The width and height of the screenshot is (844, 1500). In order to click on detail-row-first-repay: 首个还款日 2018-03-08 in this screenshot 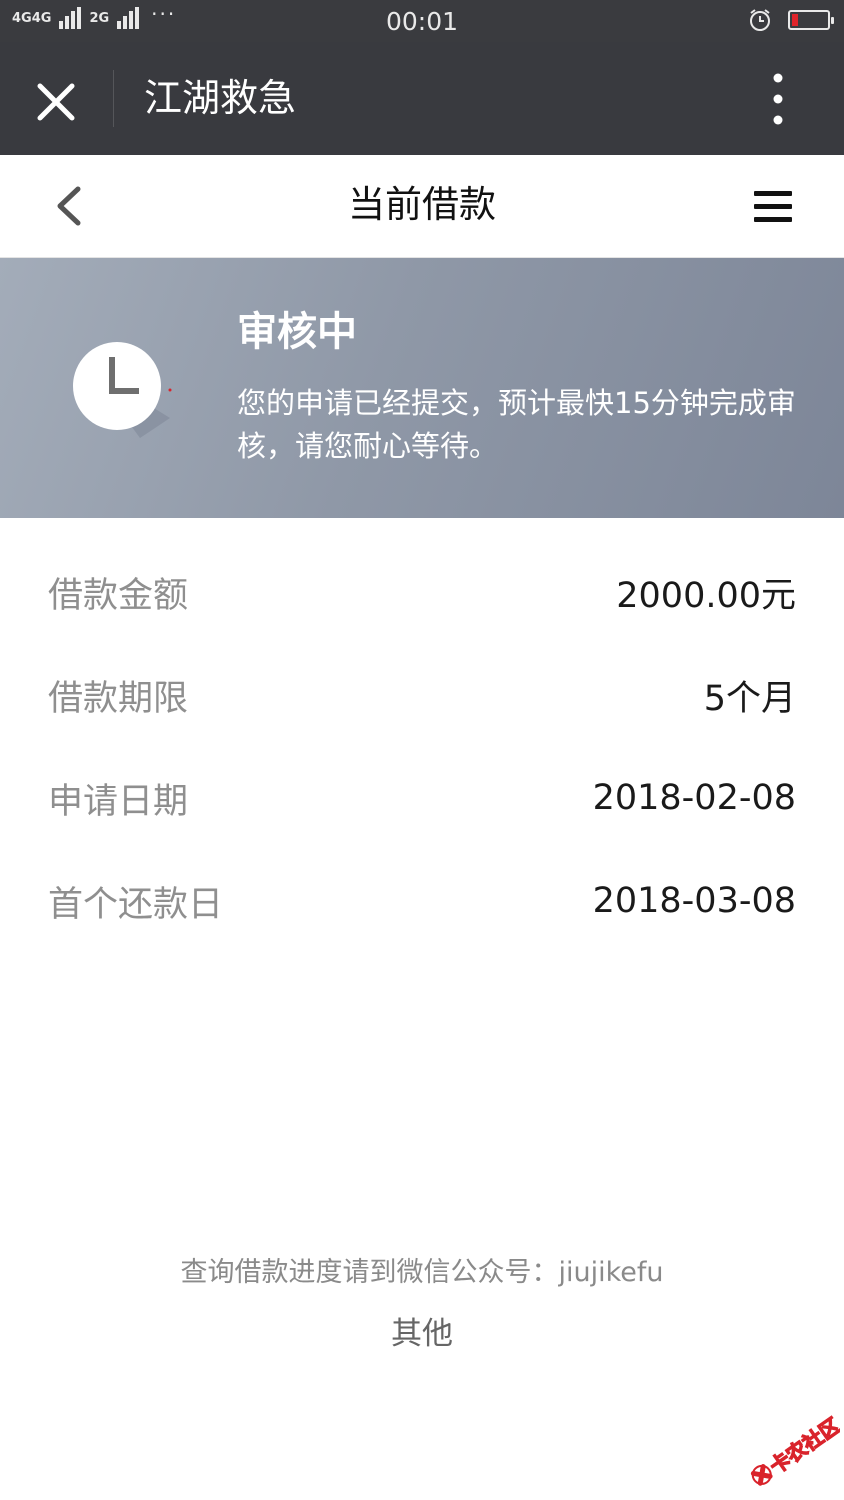, I will do `click(422, 901)`.